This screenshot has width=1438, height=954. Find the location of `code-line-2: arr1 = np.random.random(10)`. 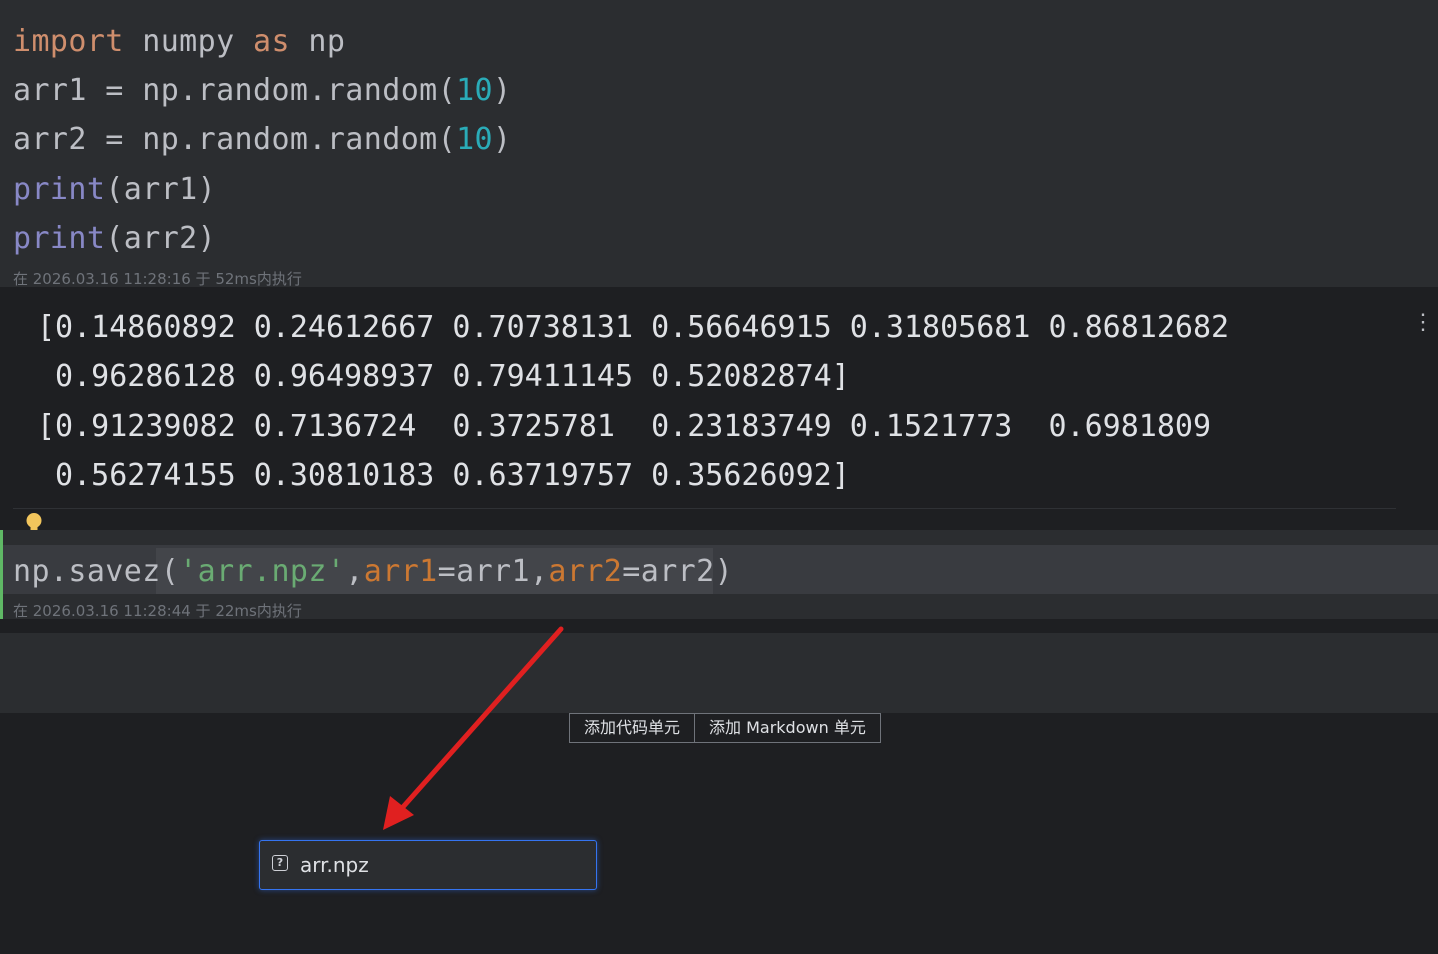

code-line-2: arr1 = np.random.random(10) is located at coordinates (262, 90).